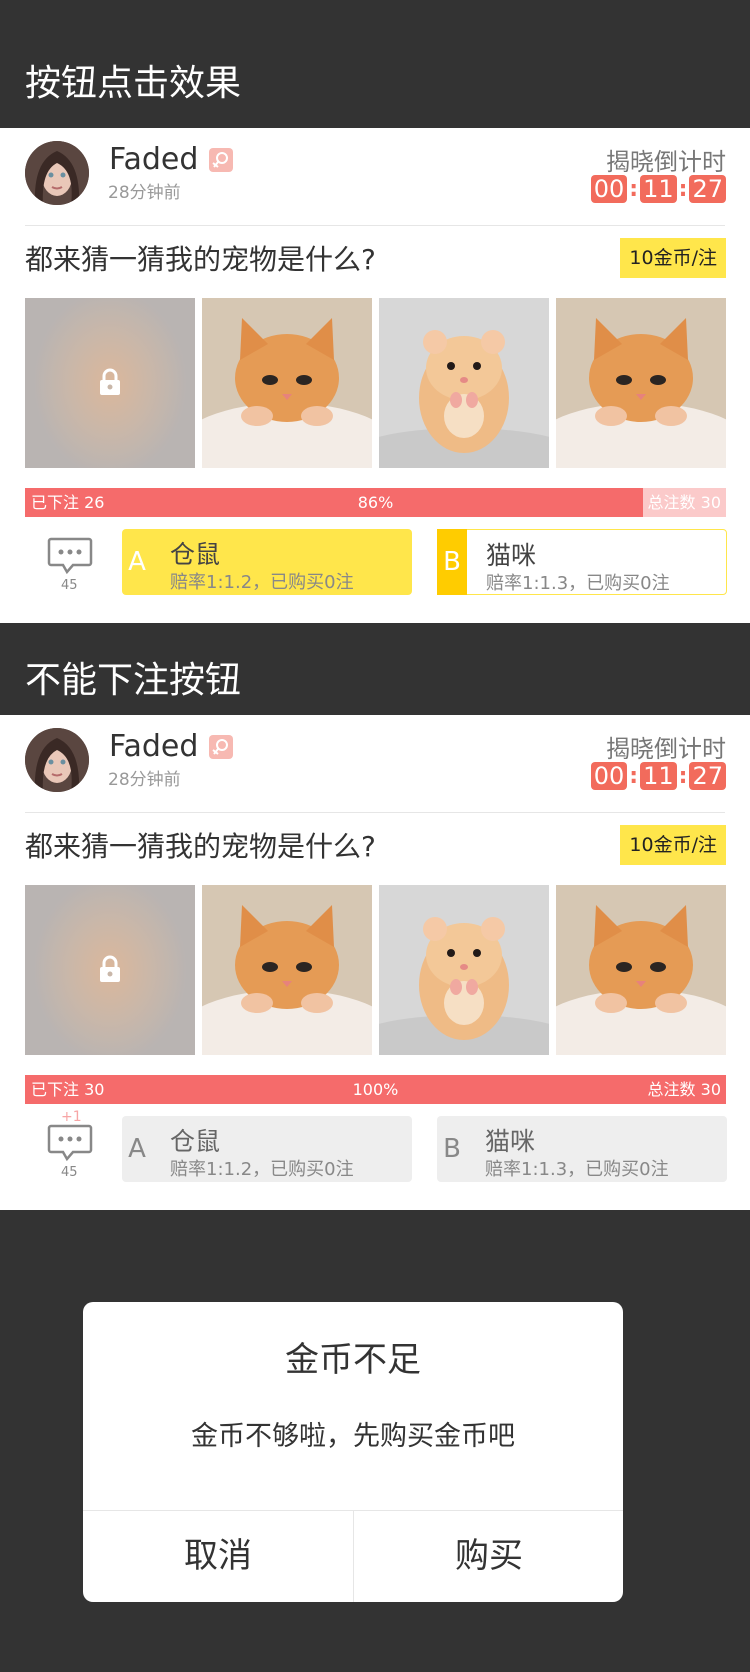 The height and width of the screenshot is (1672, 750). Describe the element at coordinates (267, 562) in the screenshot. I see `option-a-button: A 仓鼠 赔率1:1.2，已购买0注` at that location.